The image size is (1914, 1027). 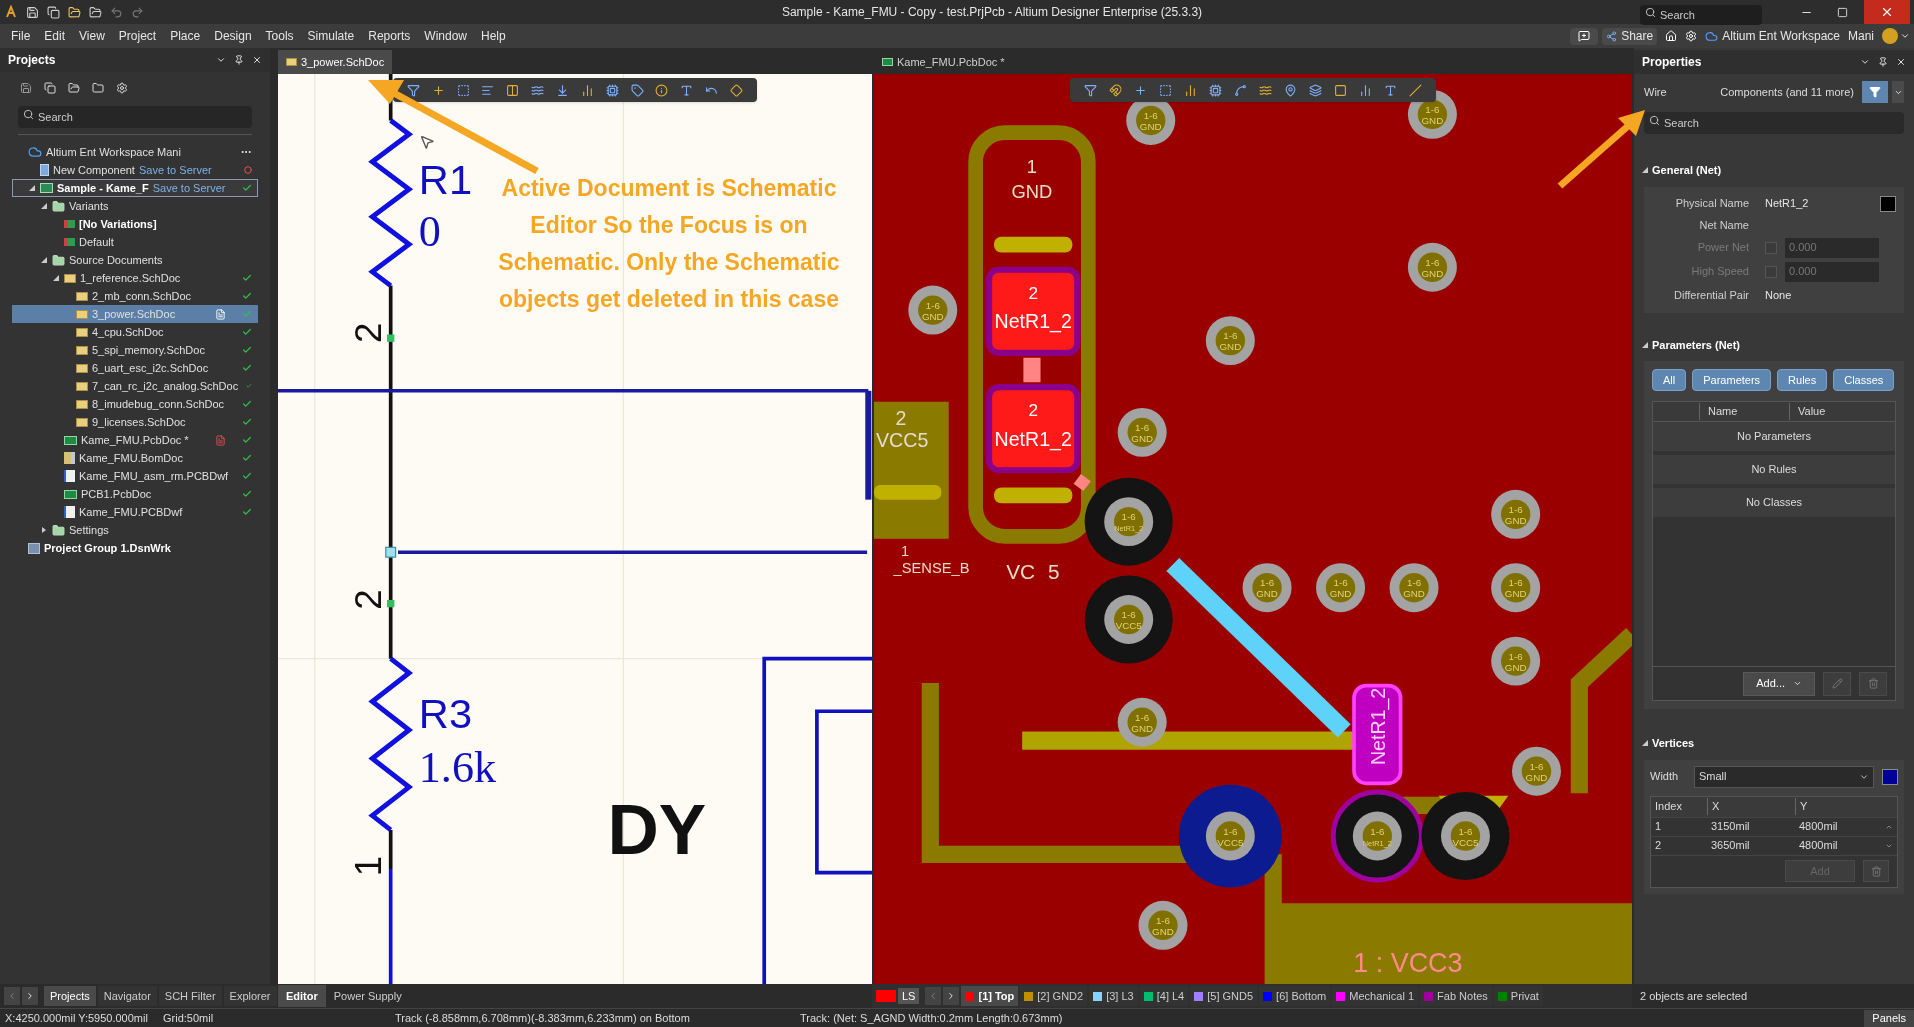 I want to click on tree-item: Project Group 1.DsnWrk, so click(x=135, y=548).